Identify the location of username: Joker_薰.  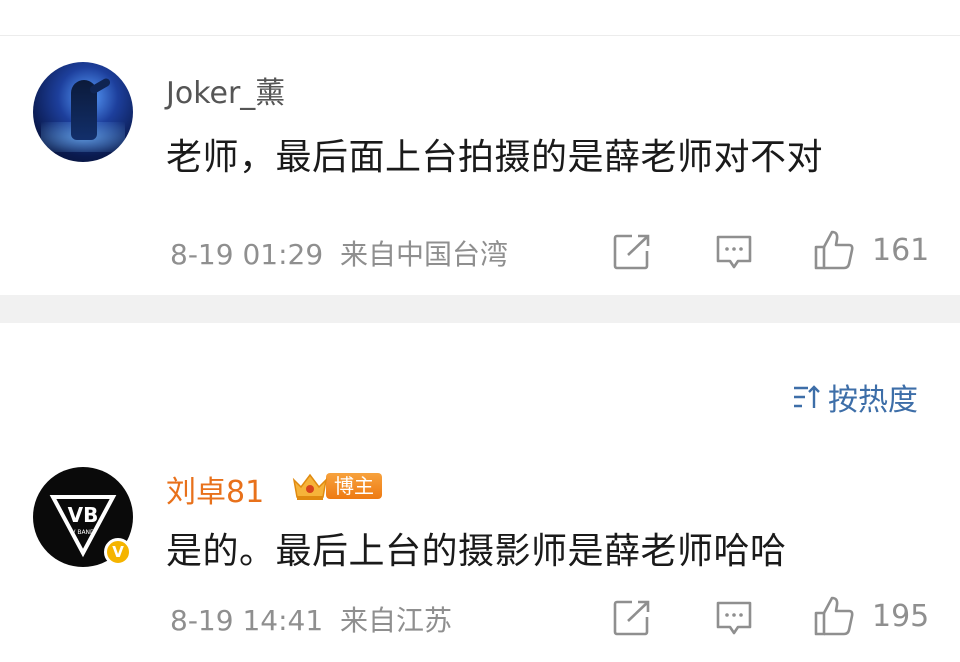
(225, 90).